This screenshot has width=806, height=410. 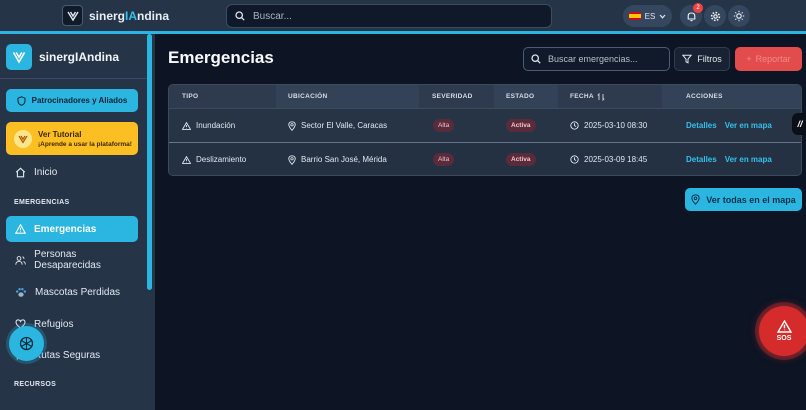 I want to click on sidebar-item-mascotas-perdidas: Mascotas Perdidas, so click(x=72, y=292).